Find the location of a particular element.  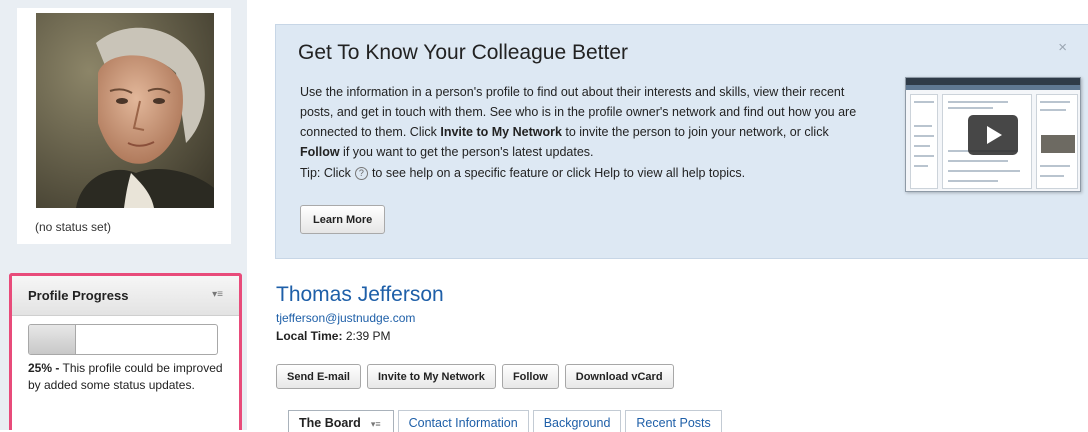

video-thumbnail is located at coordinates (993, 134).